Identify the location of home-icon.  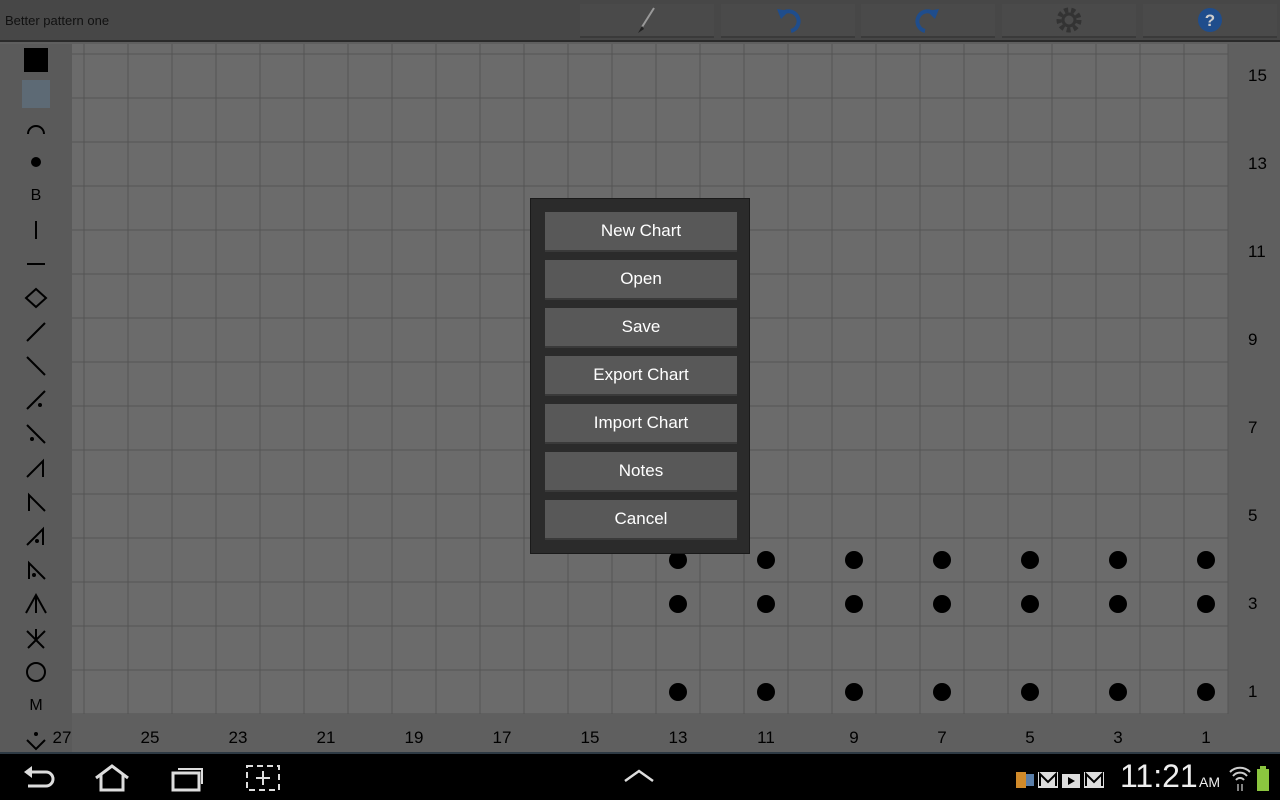
(112, 778).